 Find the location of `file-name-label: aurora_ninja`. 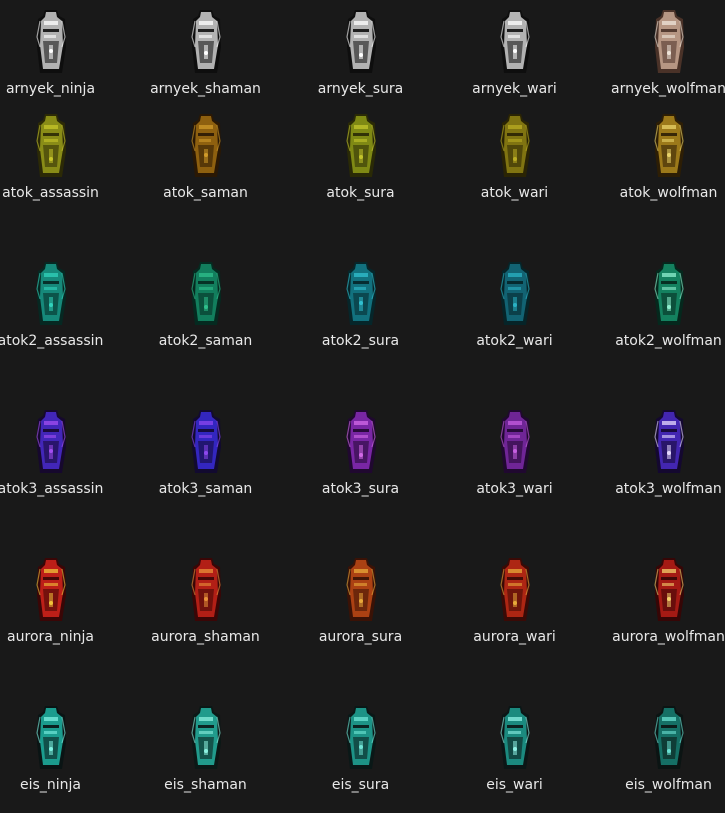

file-name-label: aurora_ninja is located at coordinates (50, 637).